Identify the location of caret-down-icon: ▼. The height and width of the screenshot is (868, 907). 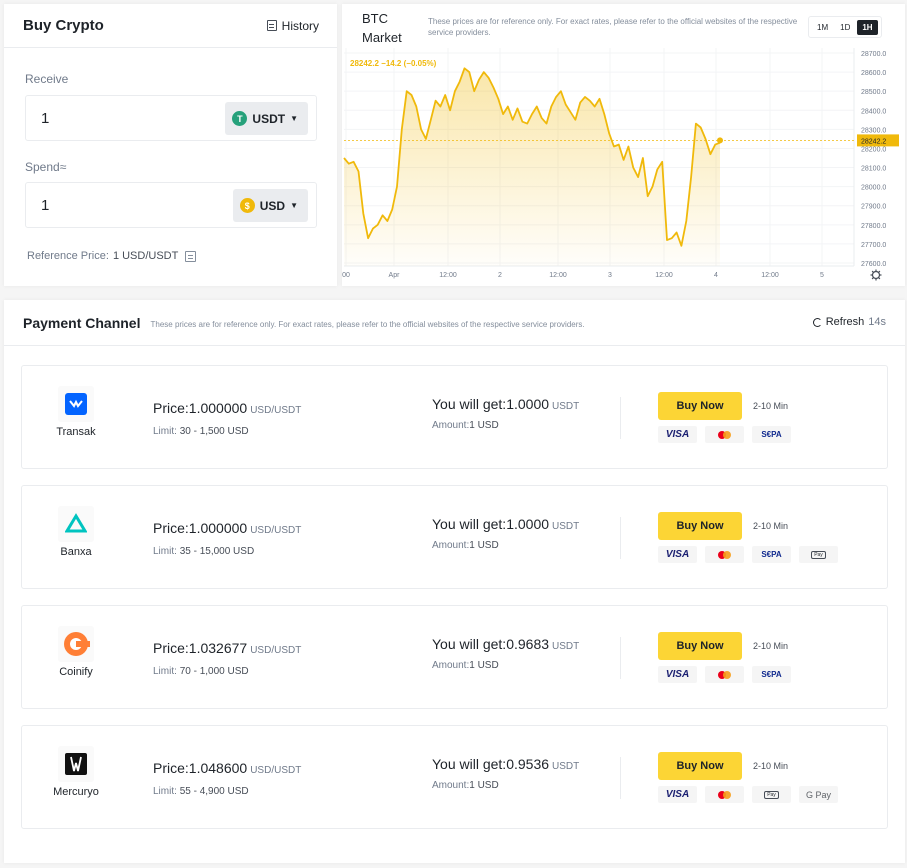
(294, 118).